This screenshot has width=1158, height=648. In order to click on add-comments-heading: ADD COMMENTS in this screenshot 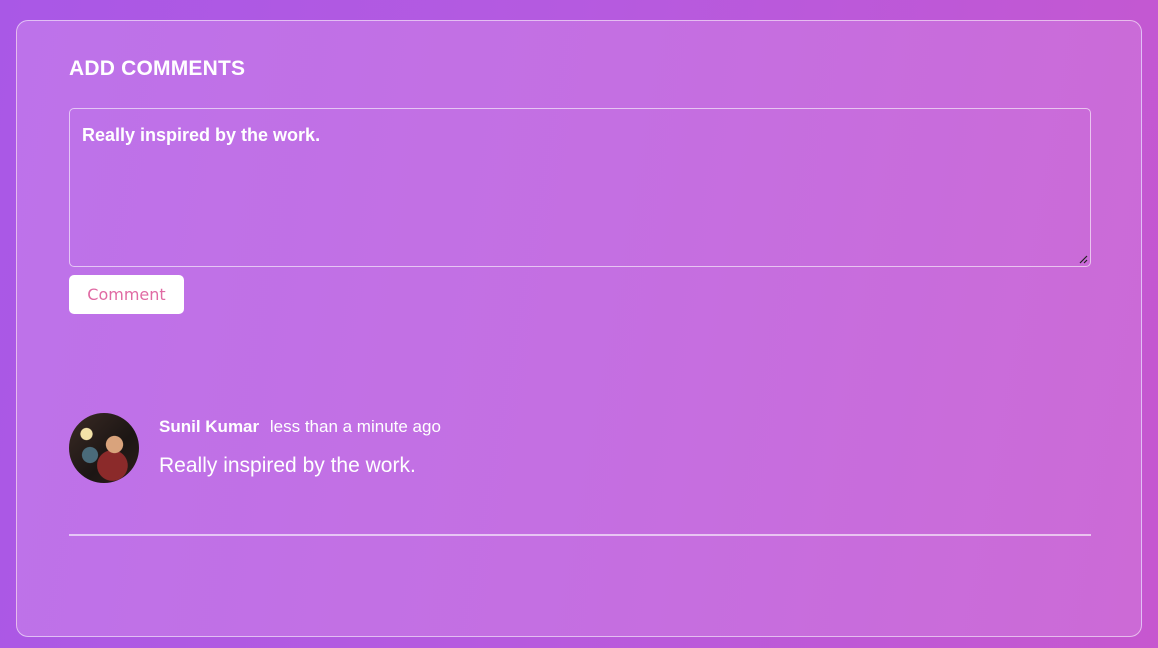, I will do `click(157, 68)`.